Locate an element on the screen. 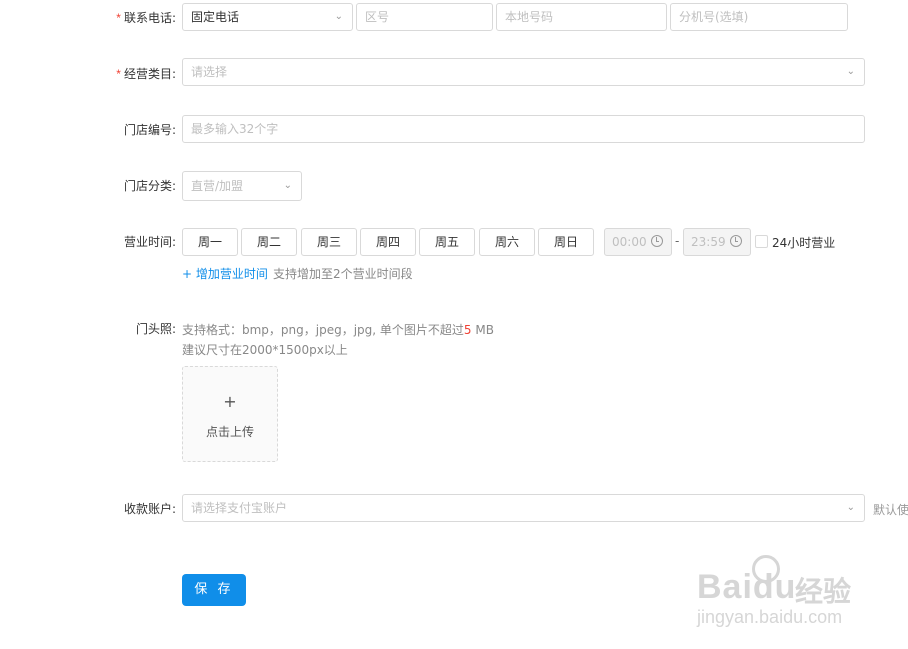  store-number-placeholder: 最多输入32个字 is located at coordinates (235, 129).